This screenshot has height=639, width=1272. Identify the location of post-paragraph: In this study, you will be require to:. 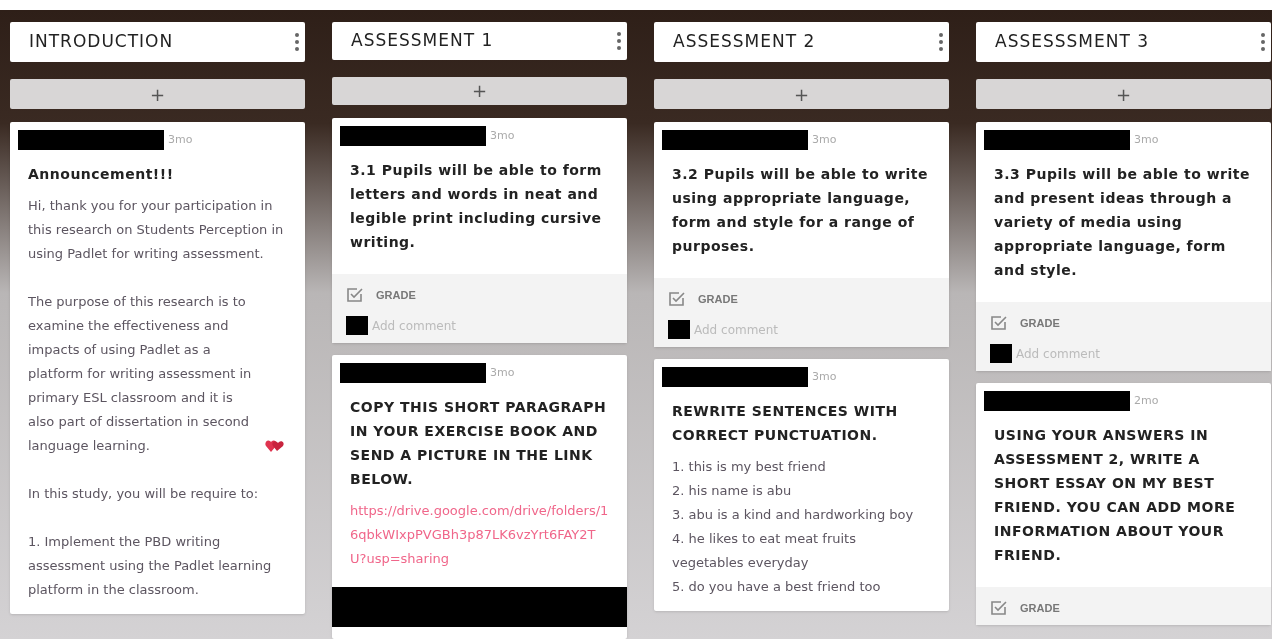
(144, 494).